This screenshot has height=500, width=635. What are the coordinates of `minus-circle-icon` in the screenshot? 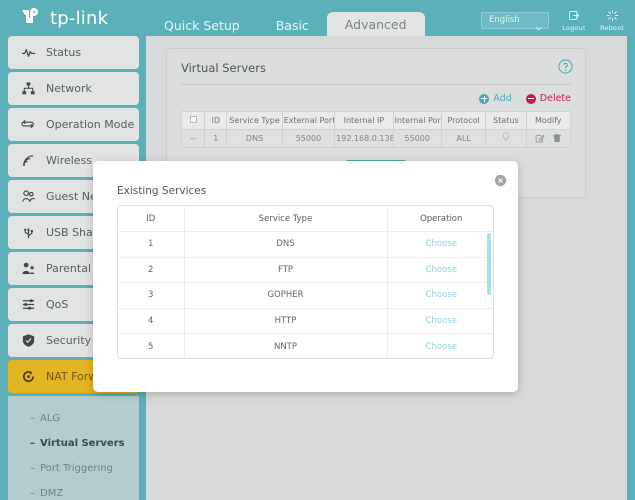 It's located at (530, 98).